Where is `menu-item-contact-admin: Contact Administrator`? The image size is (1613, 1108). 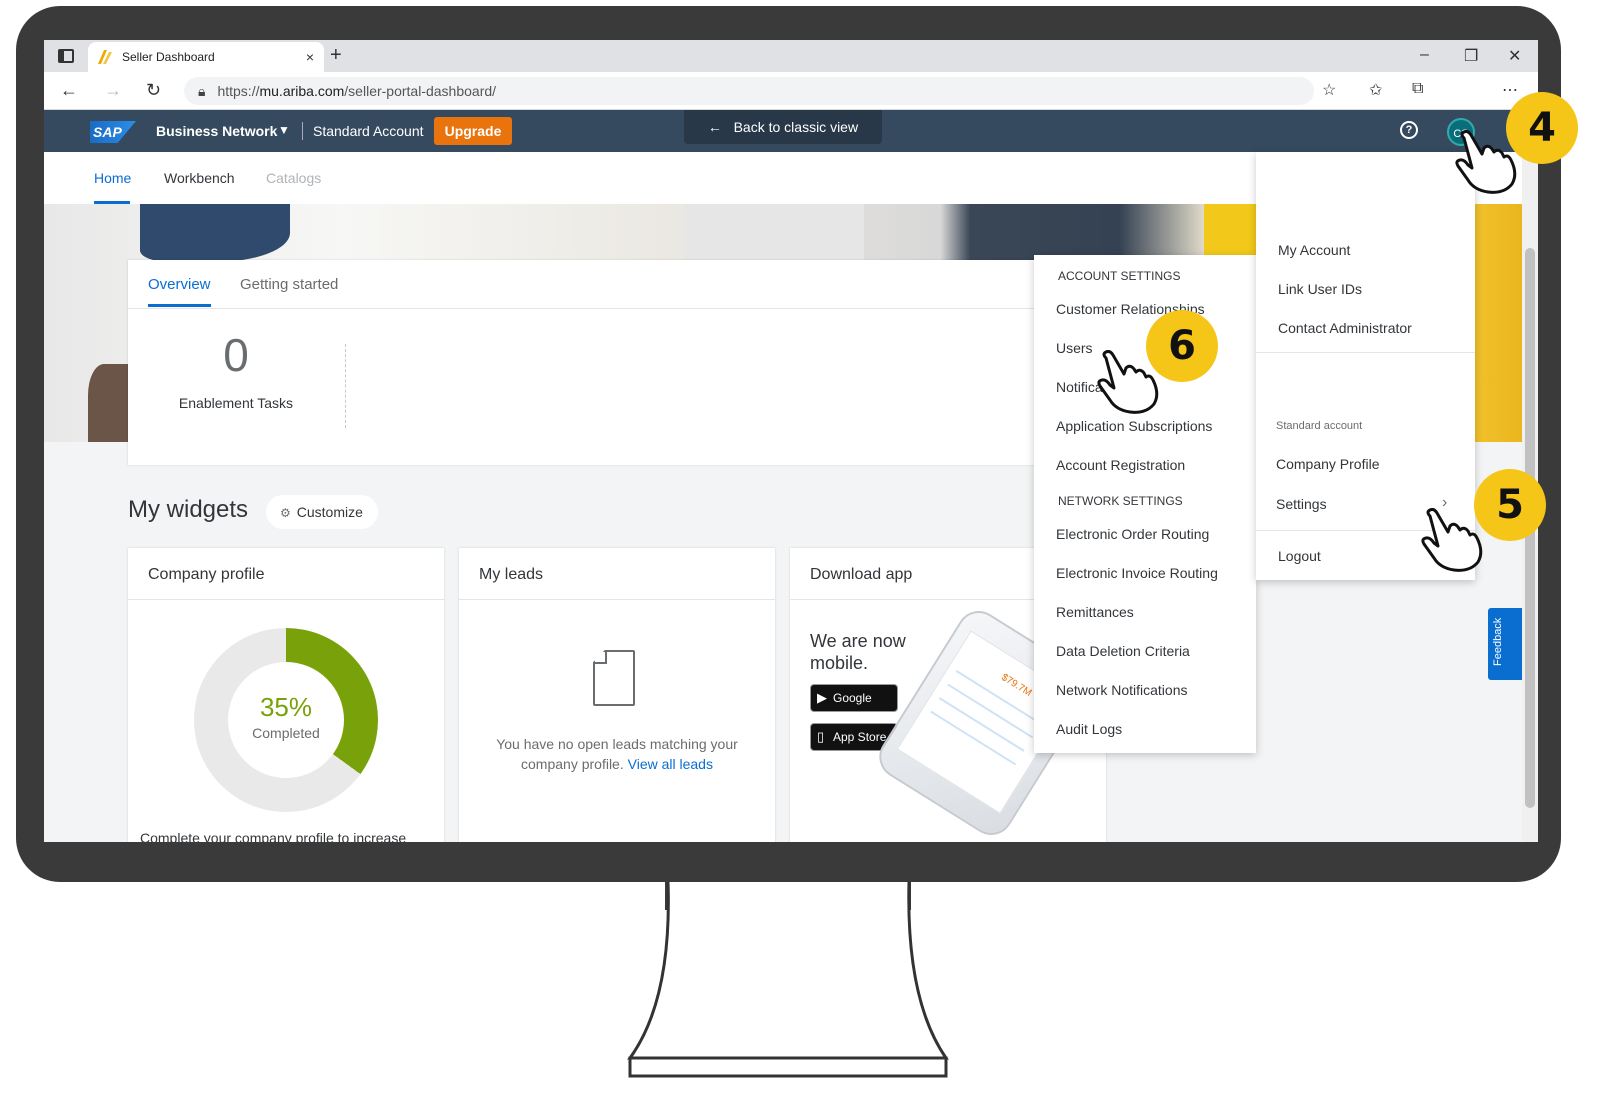
menu-item-contact-admin: Contact Administrator is located at coordinates (1345, 328).